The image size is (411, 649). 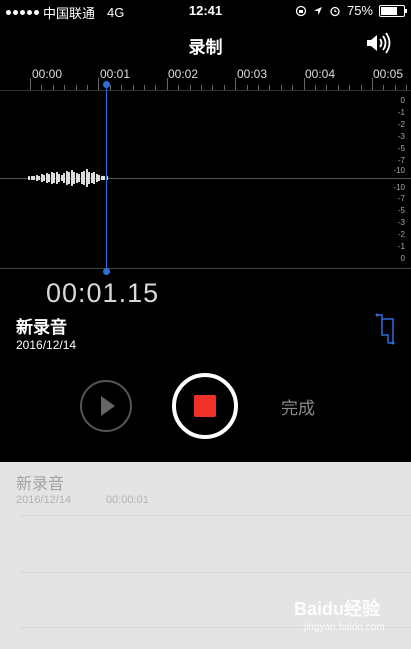 I want to click on playhead, so click(x=106, y=178).